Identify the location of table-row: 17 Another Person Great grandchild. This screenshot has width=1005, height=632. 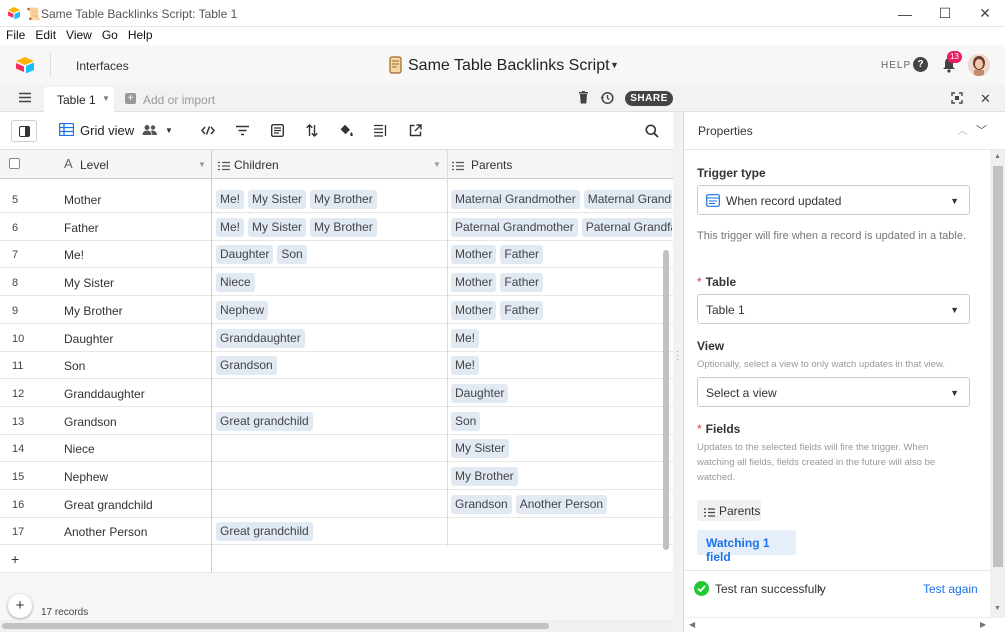
(336, 532).